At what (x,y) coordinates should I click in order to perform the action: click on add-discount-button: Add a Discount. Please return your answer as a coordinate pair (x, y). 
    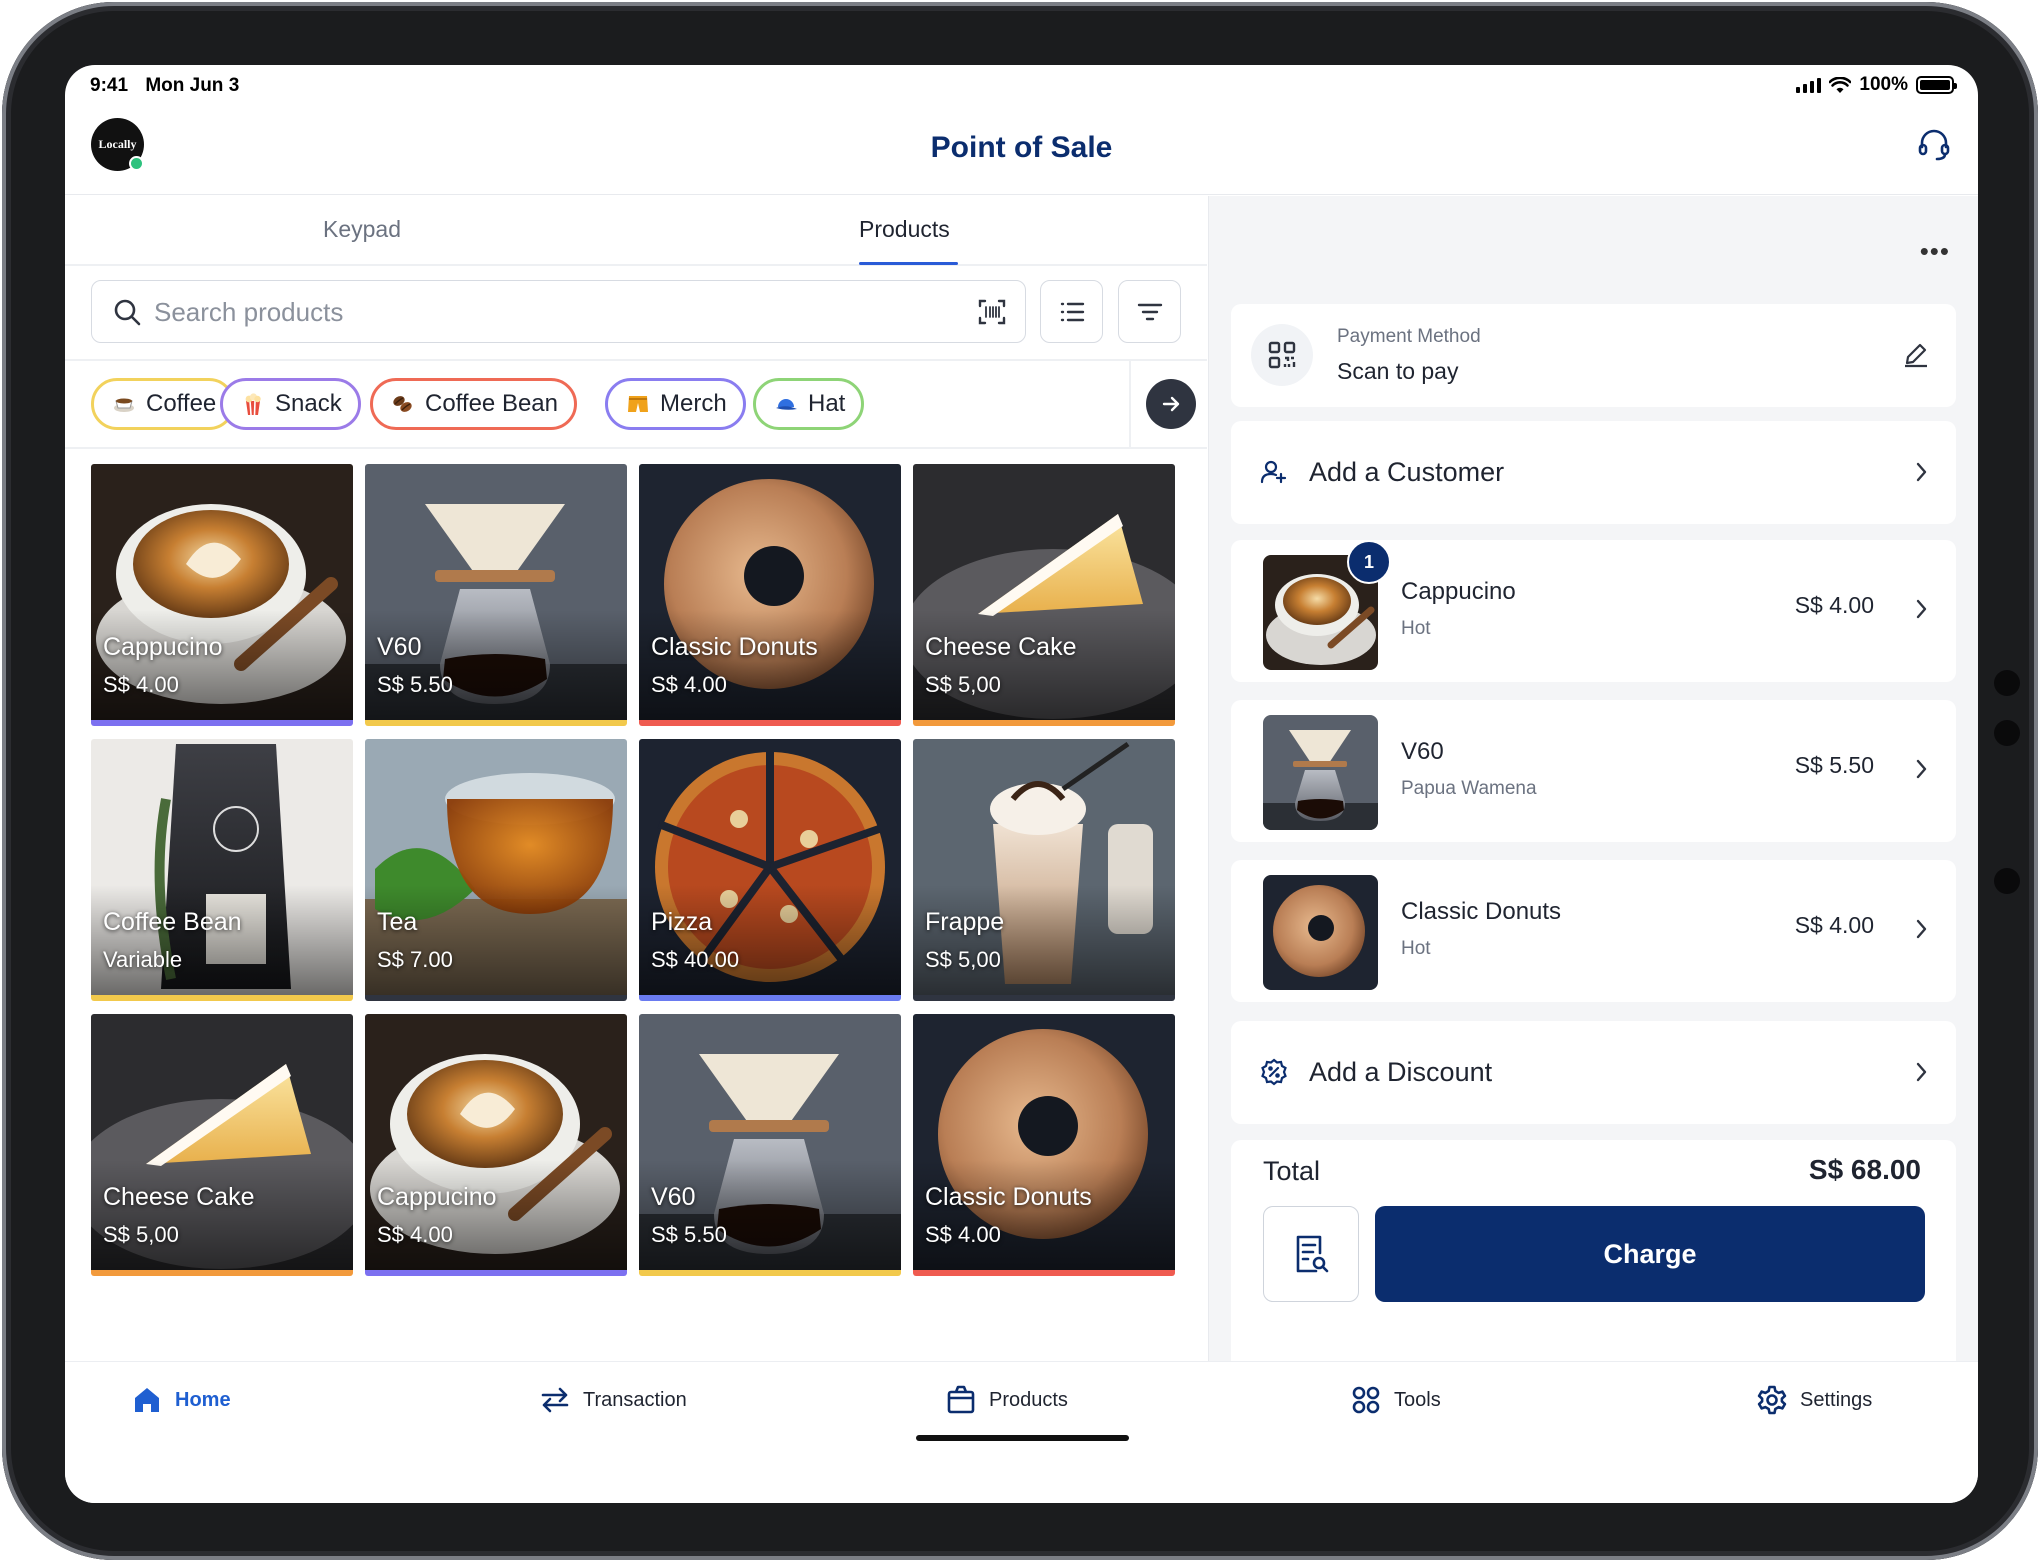
    Looking at the image, I should click on (1593, 1072).